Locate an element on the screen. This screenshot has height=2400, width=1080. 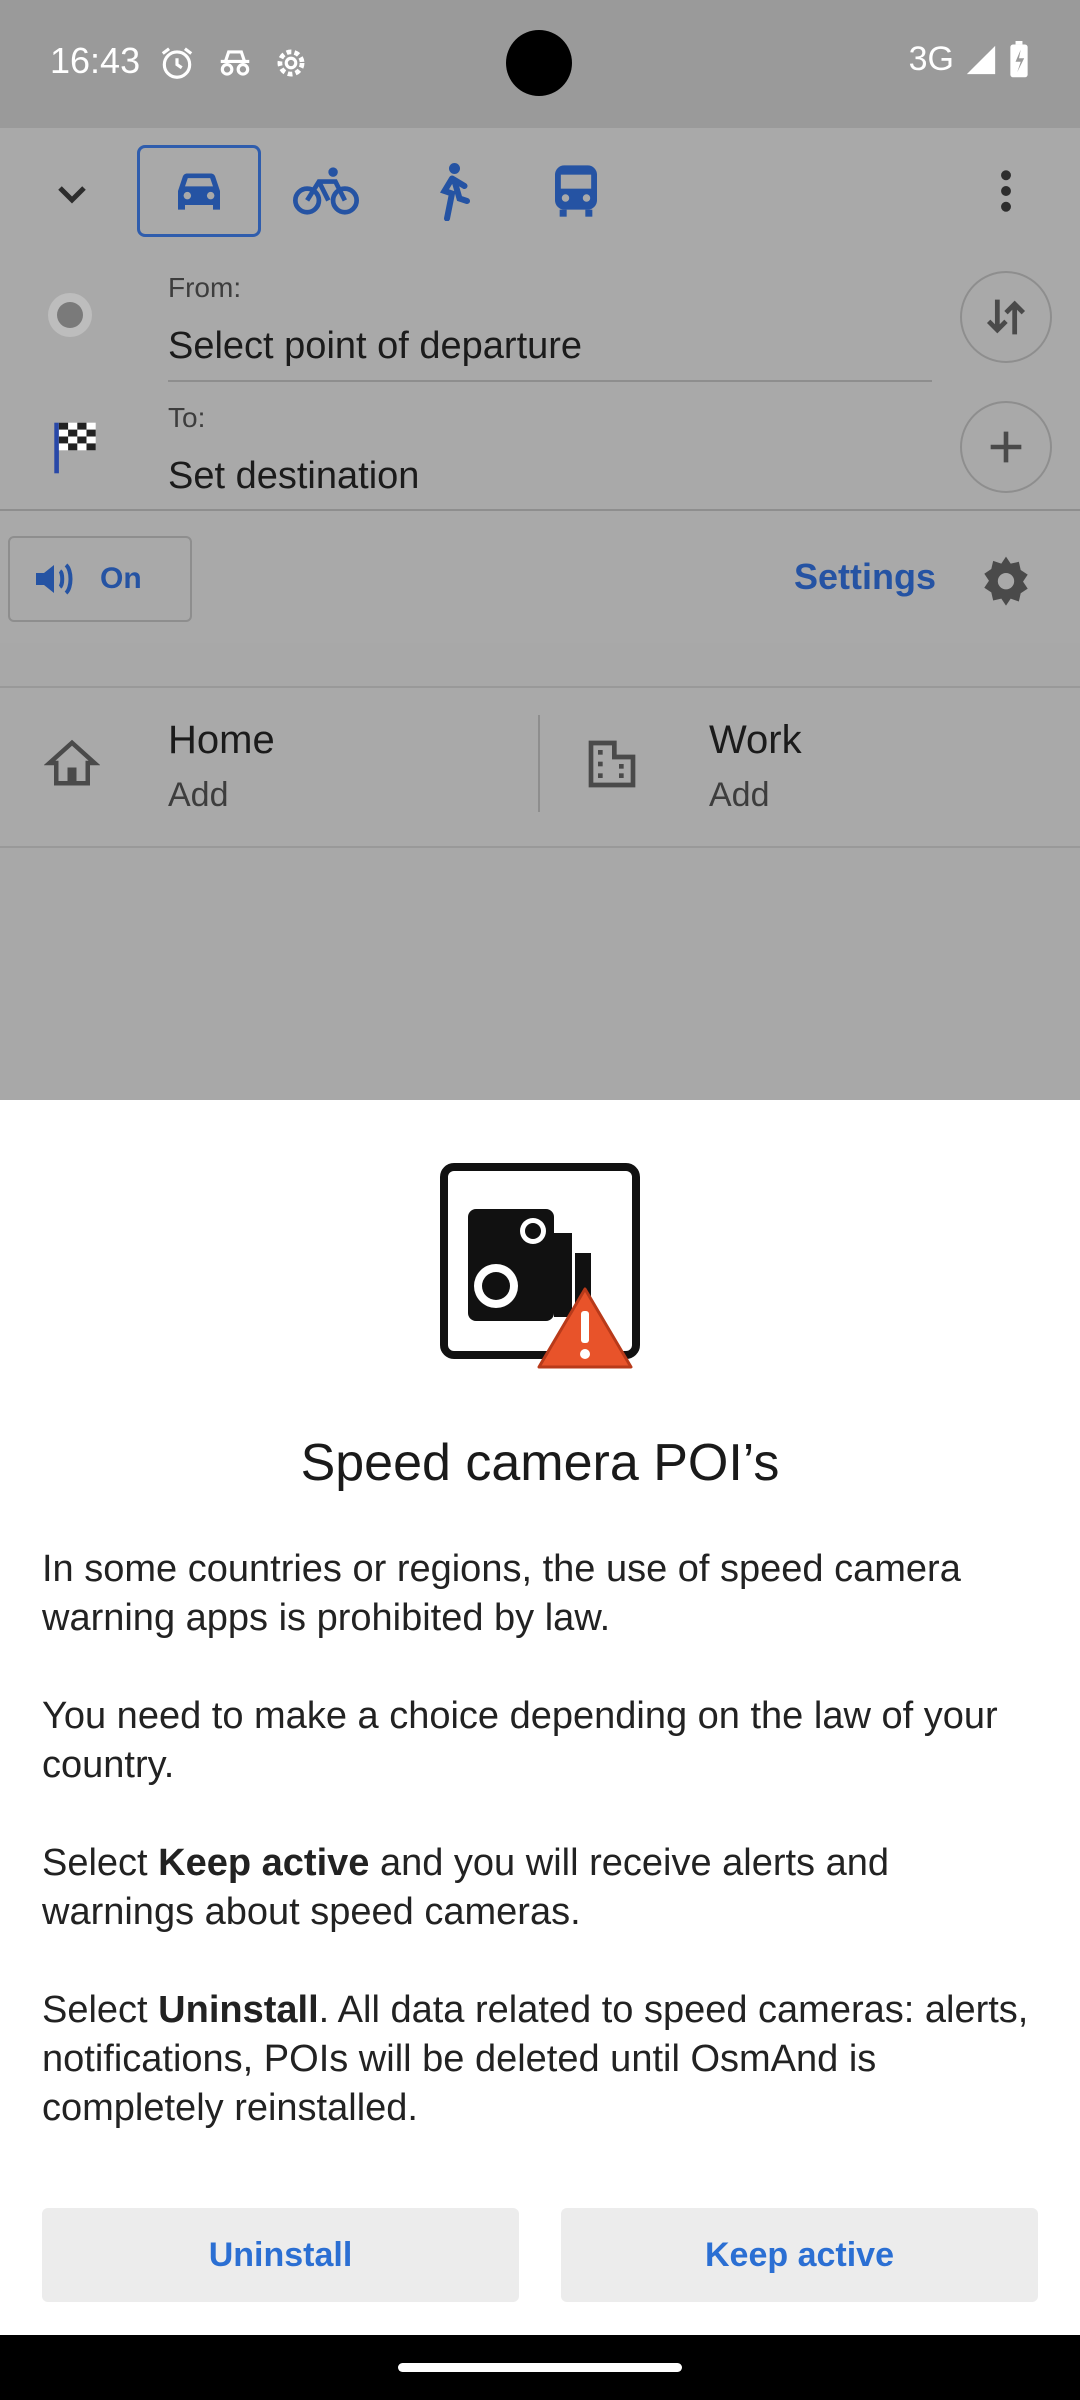
swap-points-button is located at coordinates (1006, 317).